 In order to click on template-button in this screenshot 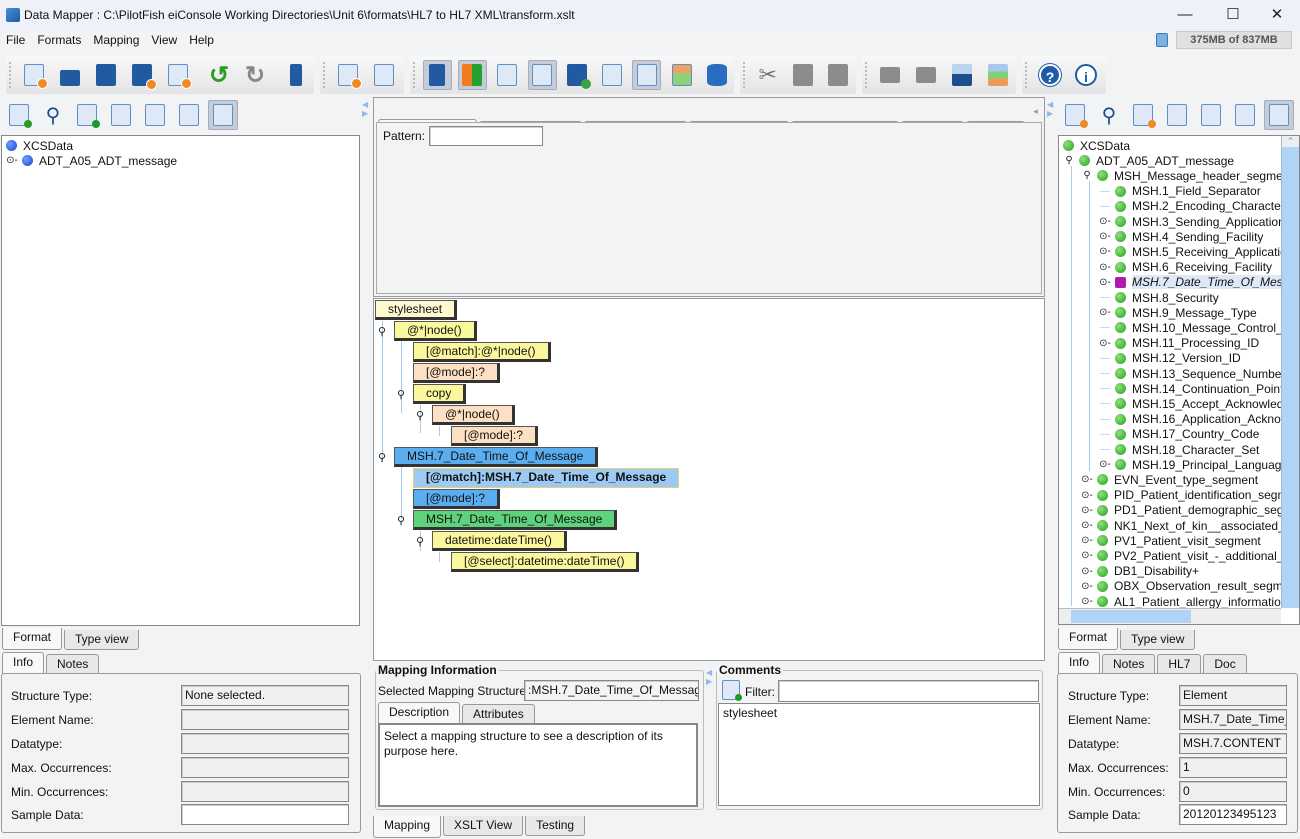, I will do `click(612, 75)`.